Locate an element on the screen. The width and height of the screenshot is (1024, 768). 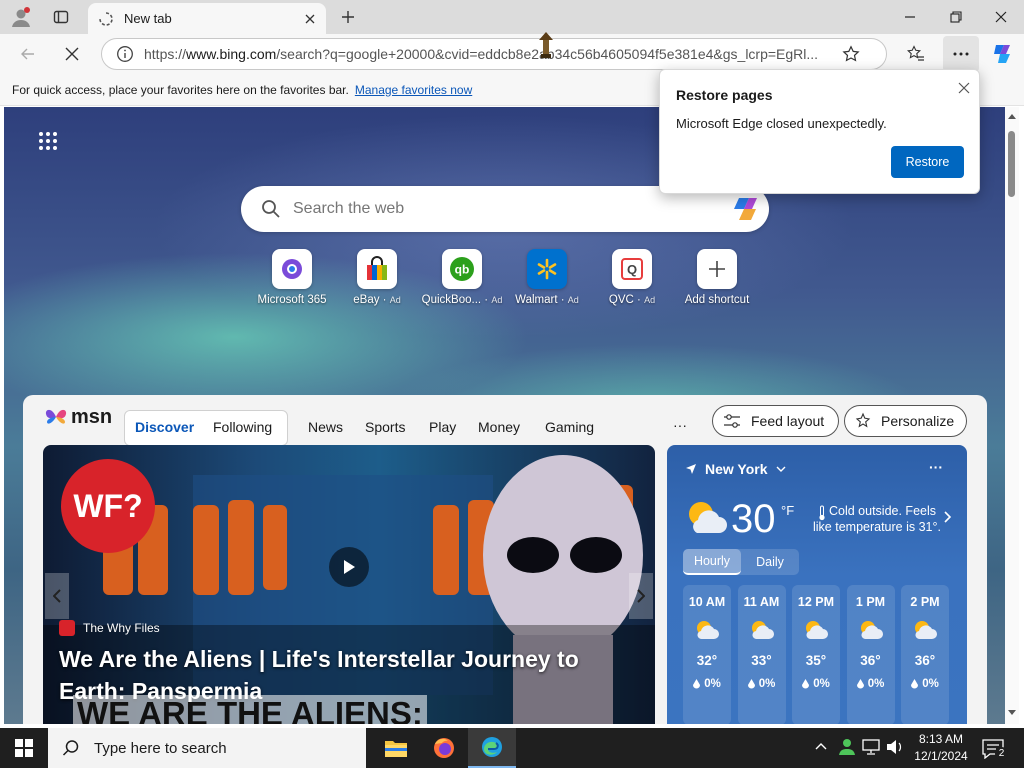
tab-actions-button is located at coordinates (61, 17).